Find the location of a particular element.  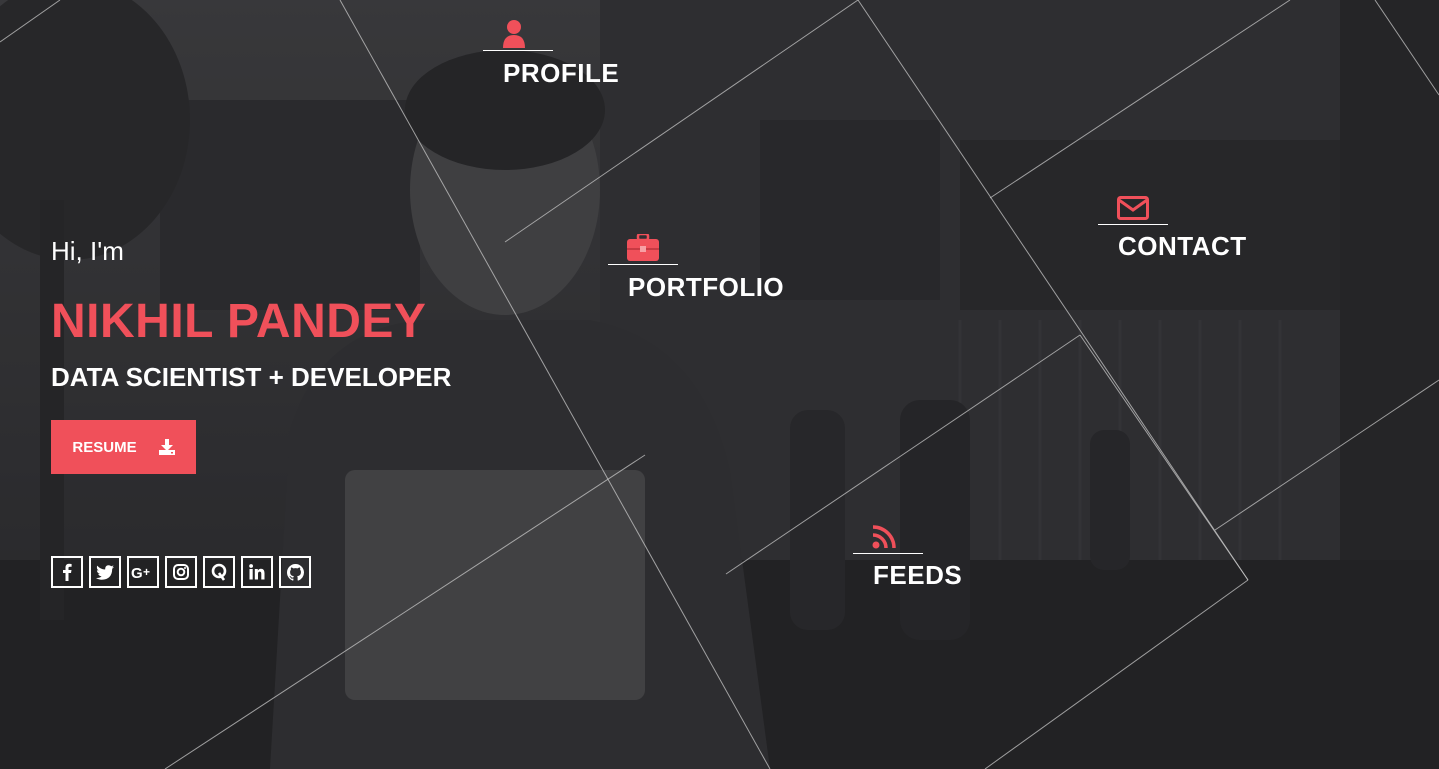

instagram-icon is located at coordinates (181, 572).